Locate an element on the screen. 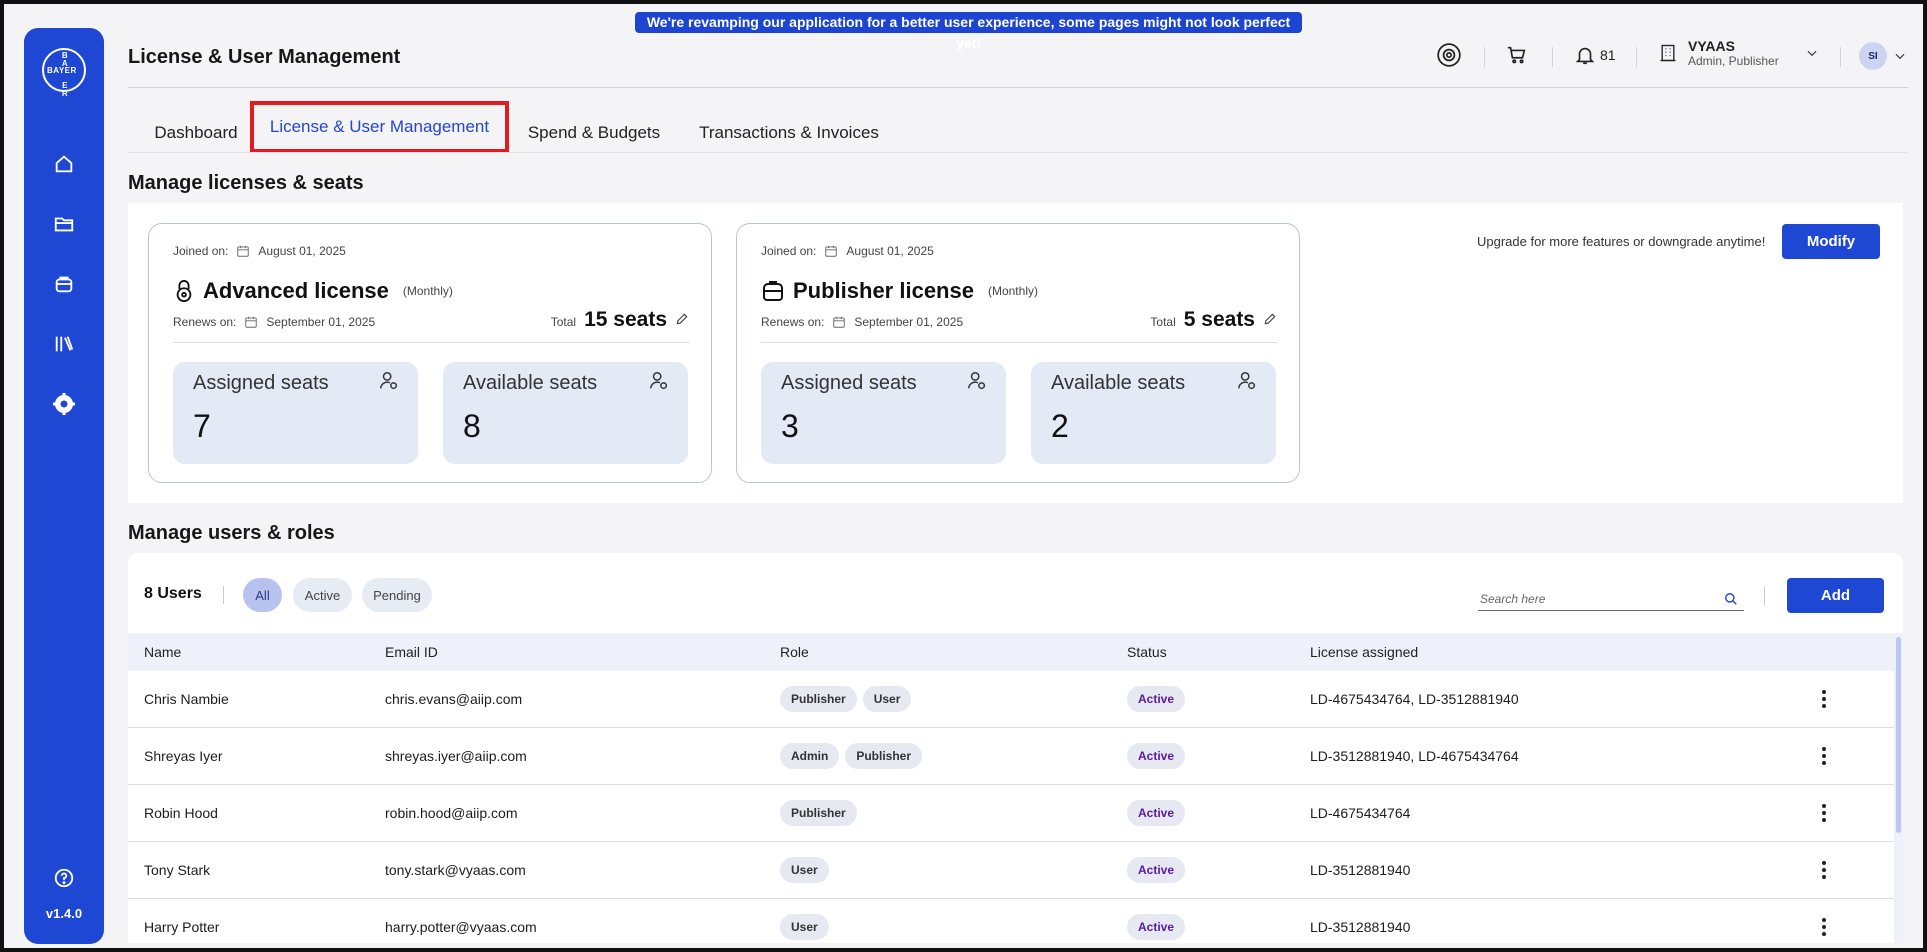 The height and width of the screenshot is (952, 1927). library-icon is located at coordinates (64, 344).